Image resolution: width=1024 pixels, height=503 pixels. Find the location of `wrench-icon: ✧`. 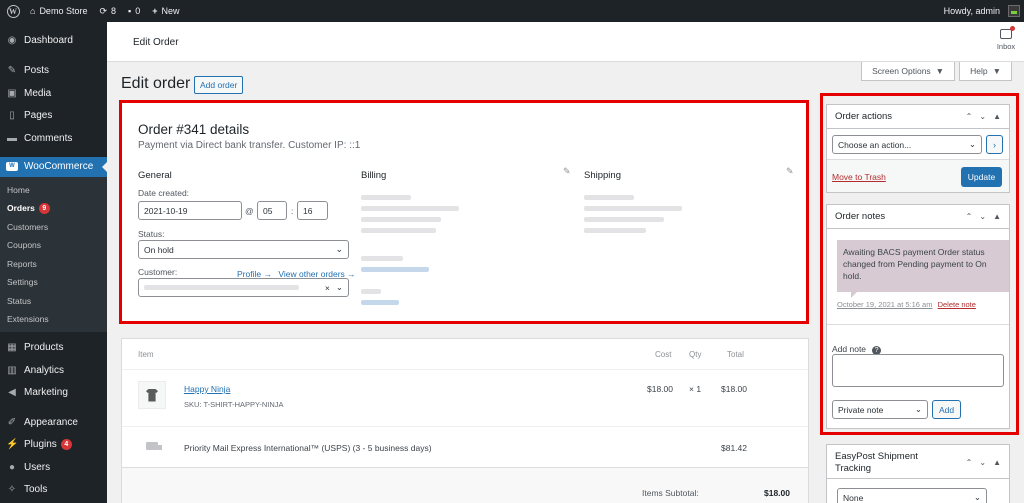

wrench-icon: ✧ is located at coordinates (12, 490).